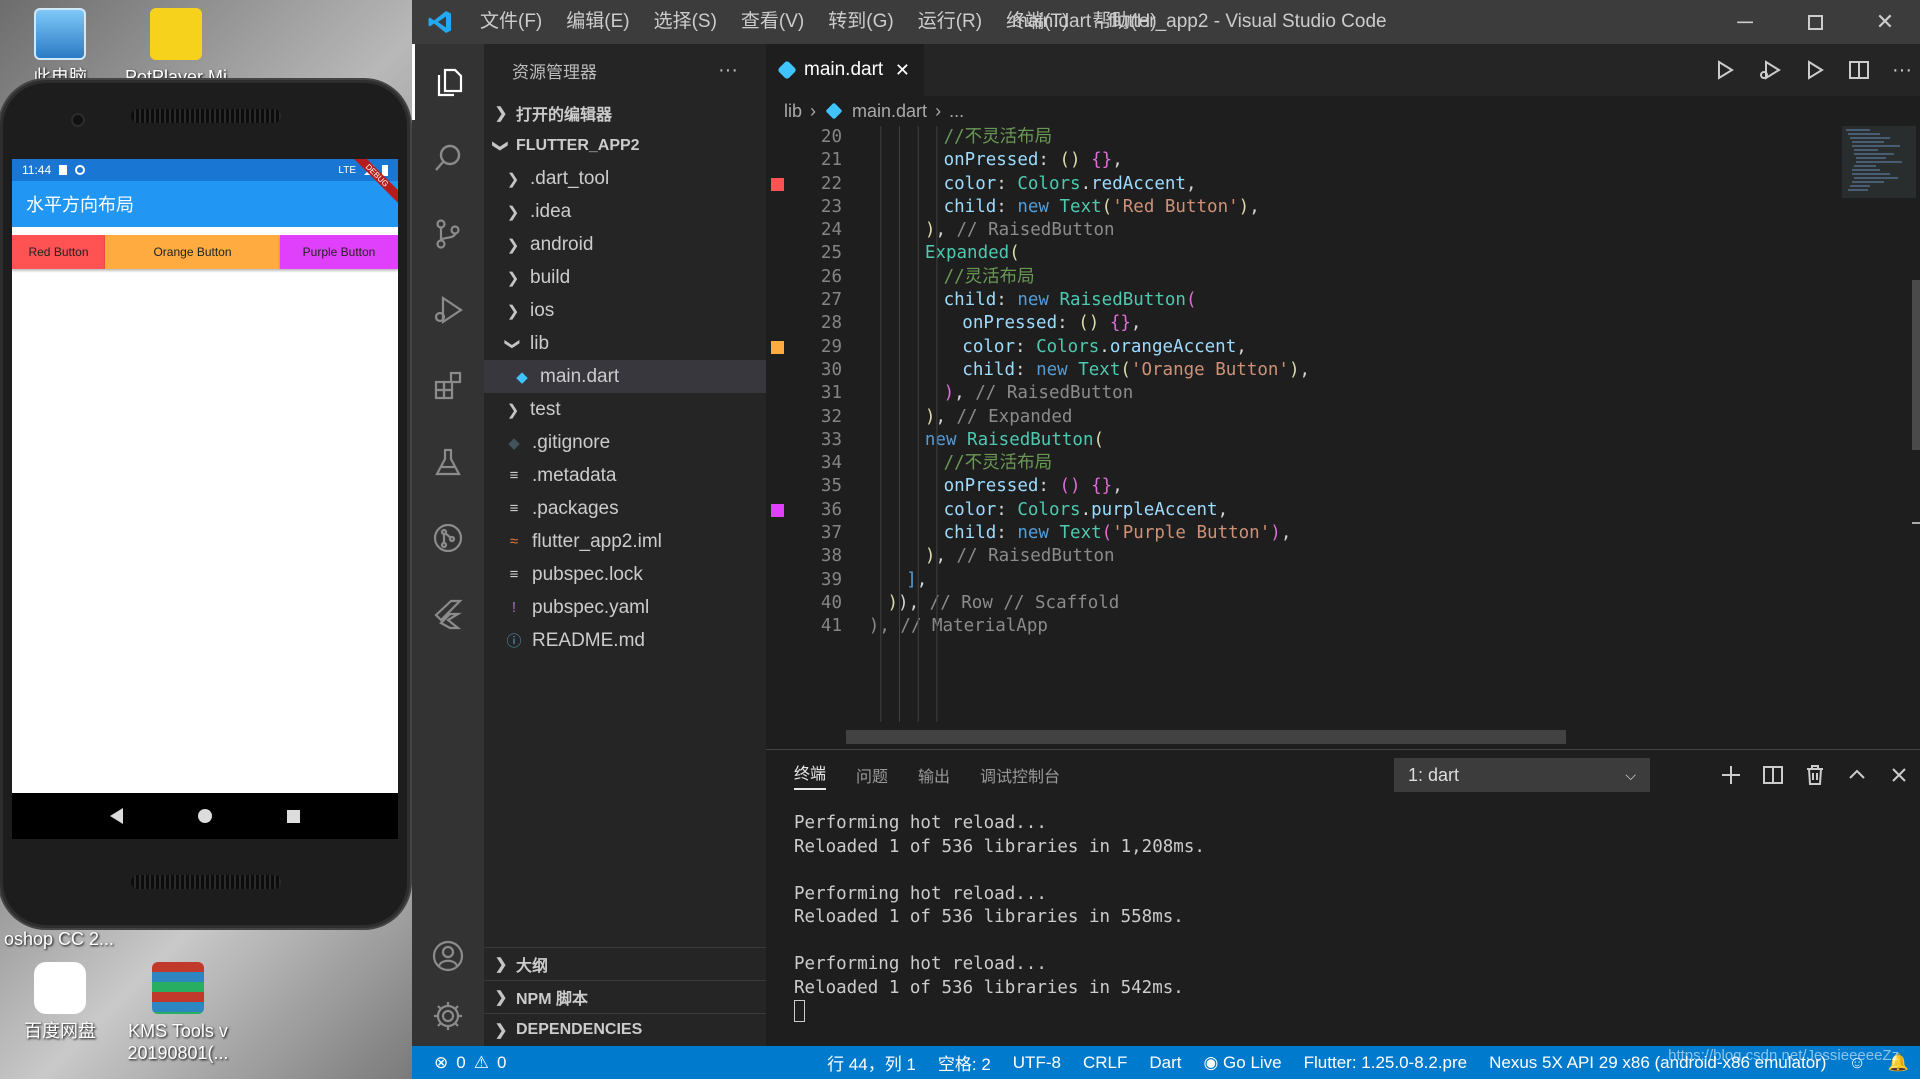 This screenshot has height=1079, width=1920. I want to click on git-file-icon: ◆, so click(514, 443).